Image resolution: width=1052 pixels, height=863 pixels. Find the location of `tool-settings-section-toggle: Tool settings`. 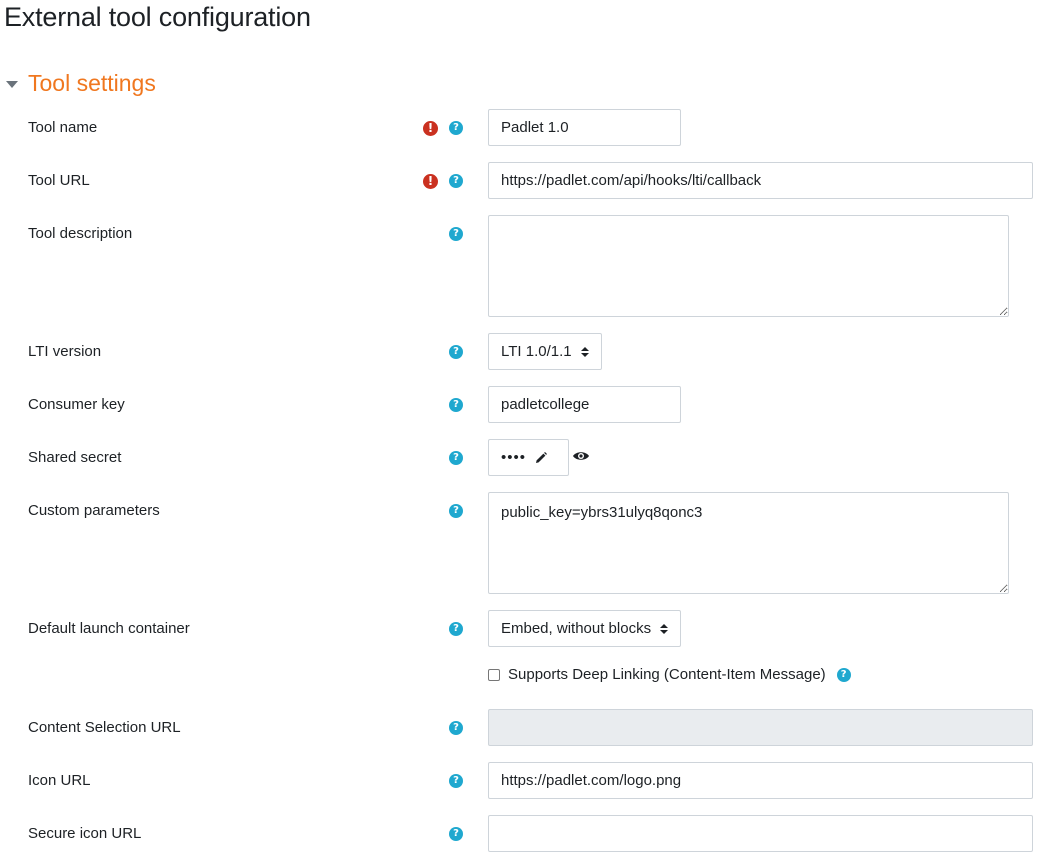

tool-settings-section-toggle: Tool settings is located at coordinates (81, 83).